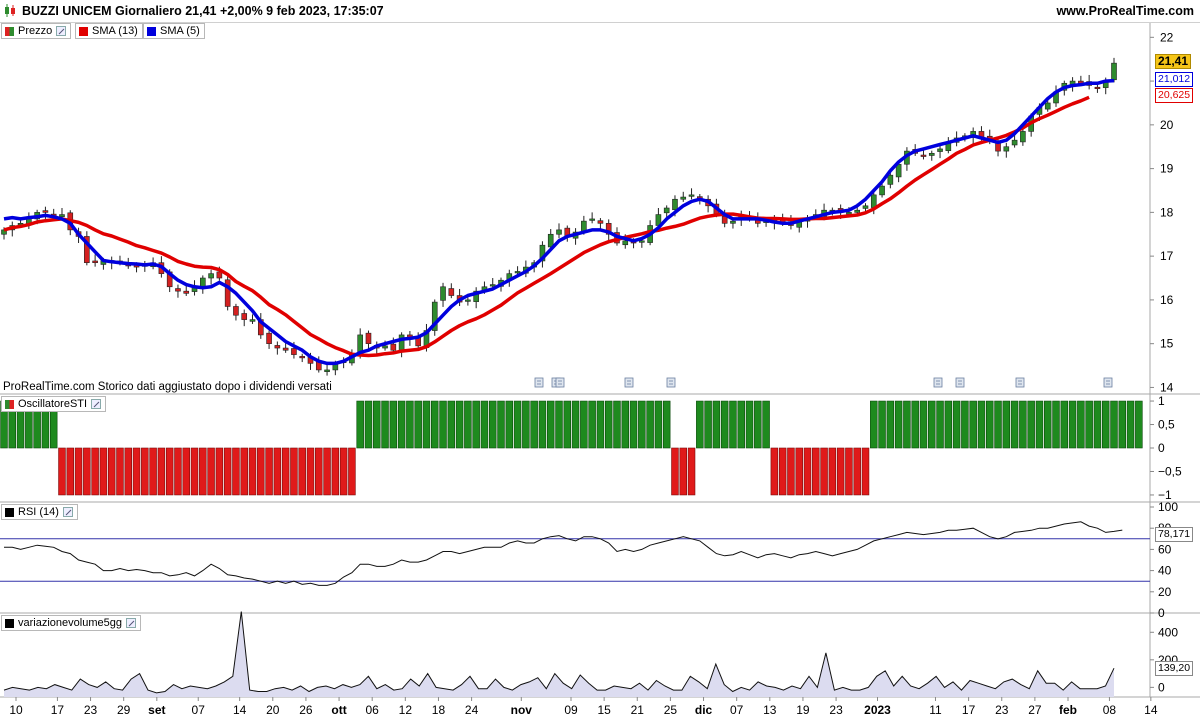  Describe the element at coordinates (109, 31) in the screenshot. I see `legend-sma13: SMA (13)` at that location.